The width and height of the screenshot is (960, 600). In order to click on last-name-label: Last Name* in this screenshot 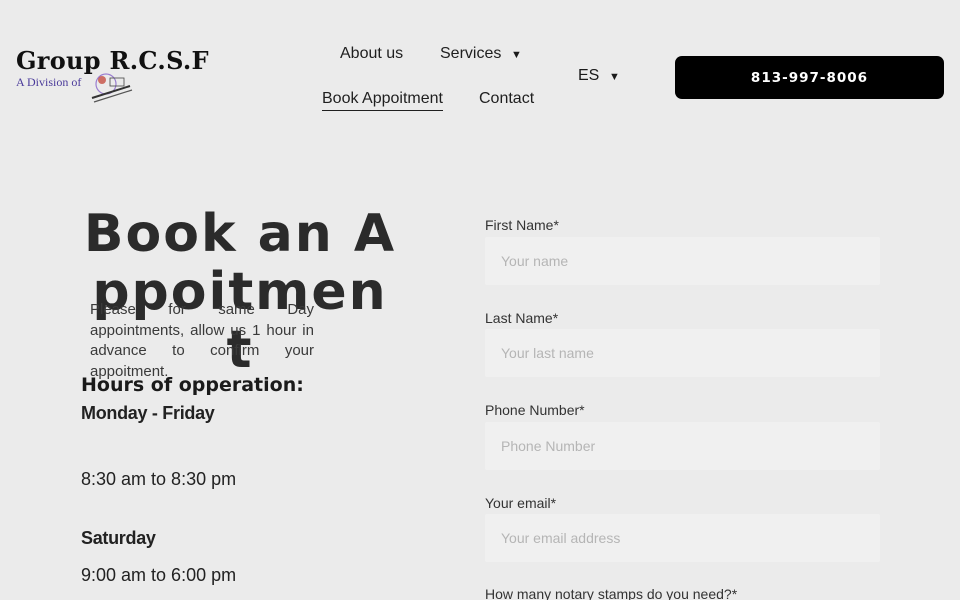, I will do `click(522, 318)`.